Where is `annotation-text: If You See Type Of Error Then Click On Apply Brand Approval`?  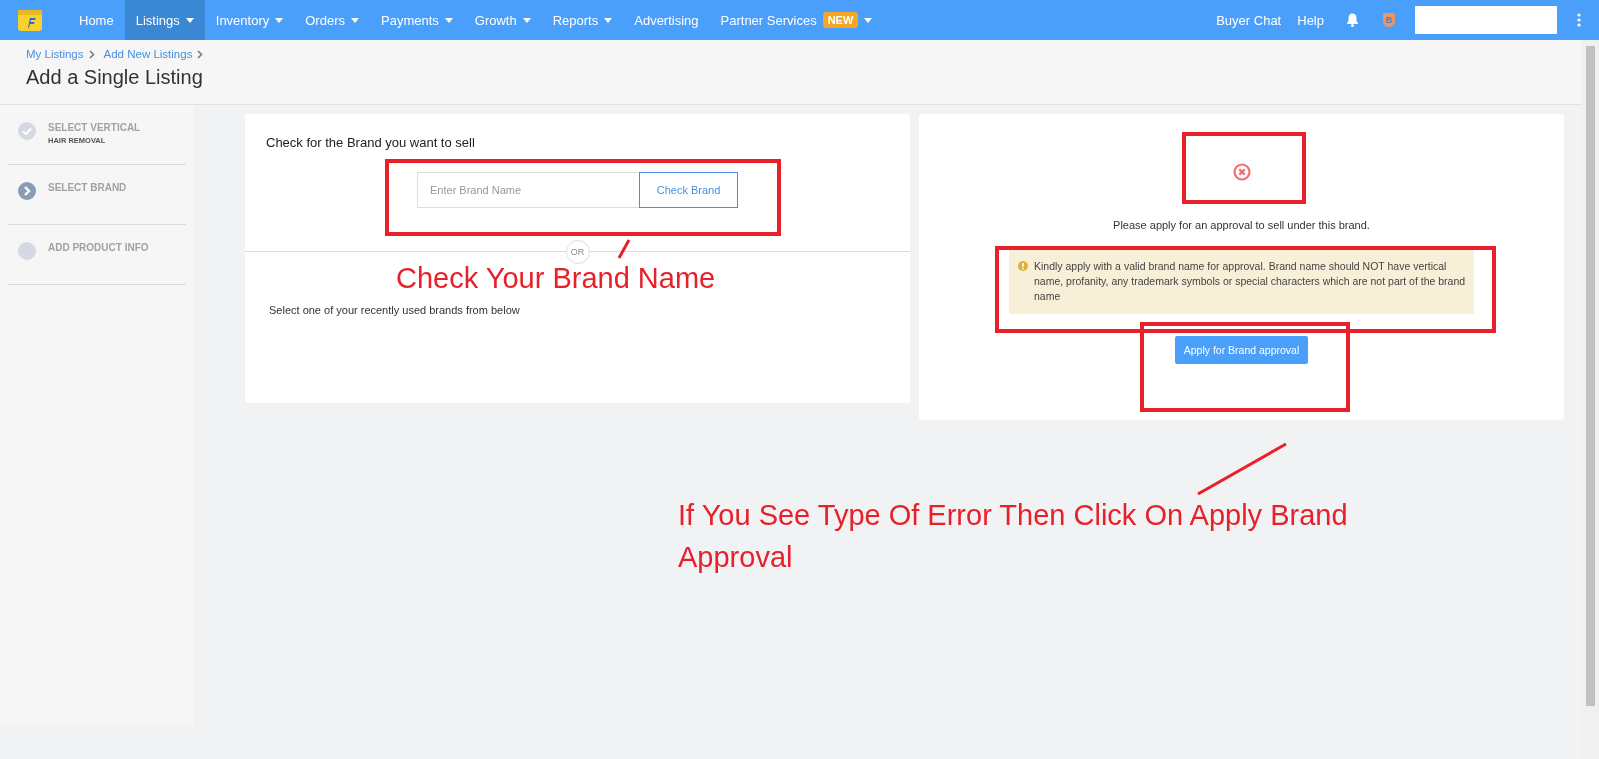 annotation-text: If You See Type Of Error Then Click On Apply Brand Approval is located at coordinates (1013, 536).